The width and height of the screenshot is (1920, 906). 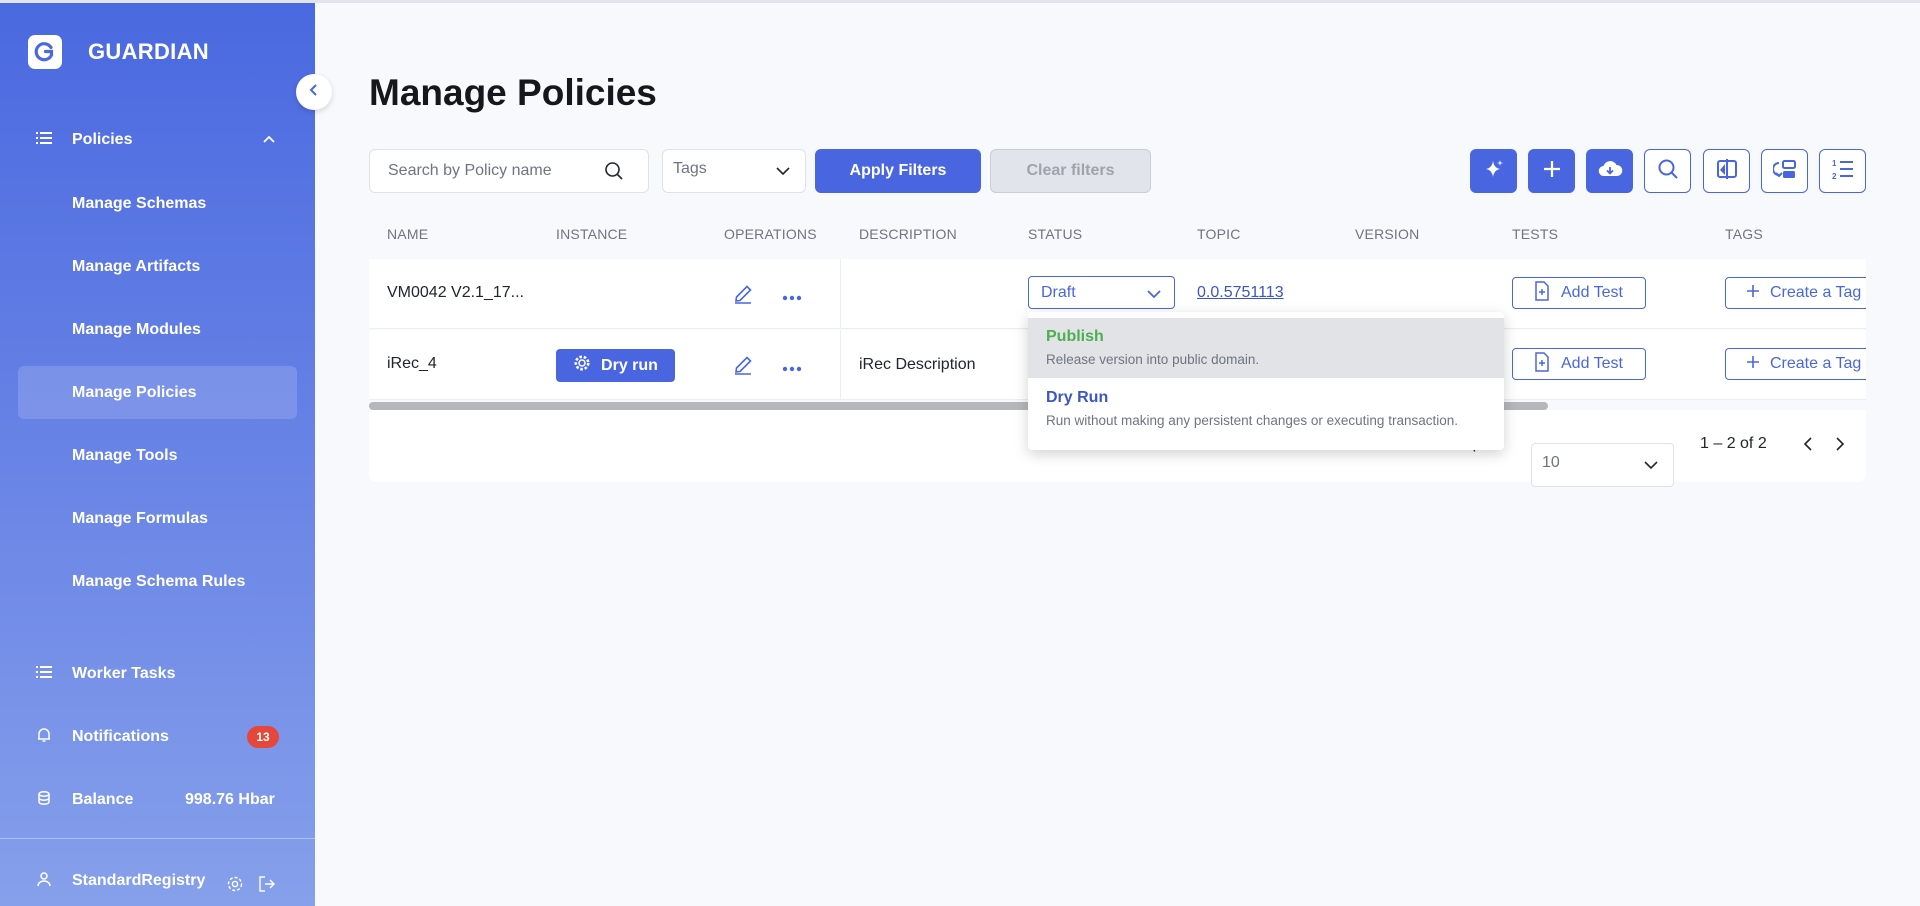 What do you see at coordinates (267, 886) in the screenshot?
I see `logout-icon` at bounding box center [267, 886].